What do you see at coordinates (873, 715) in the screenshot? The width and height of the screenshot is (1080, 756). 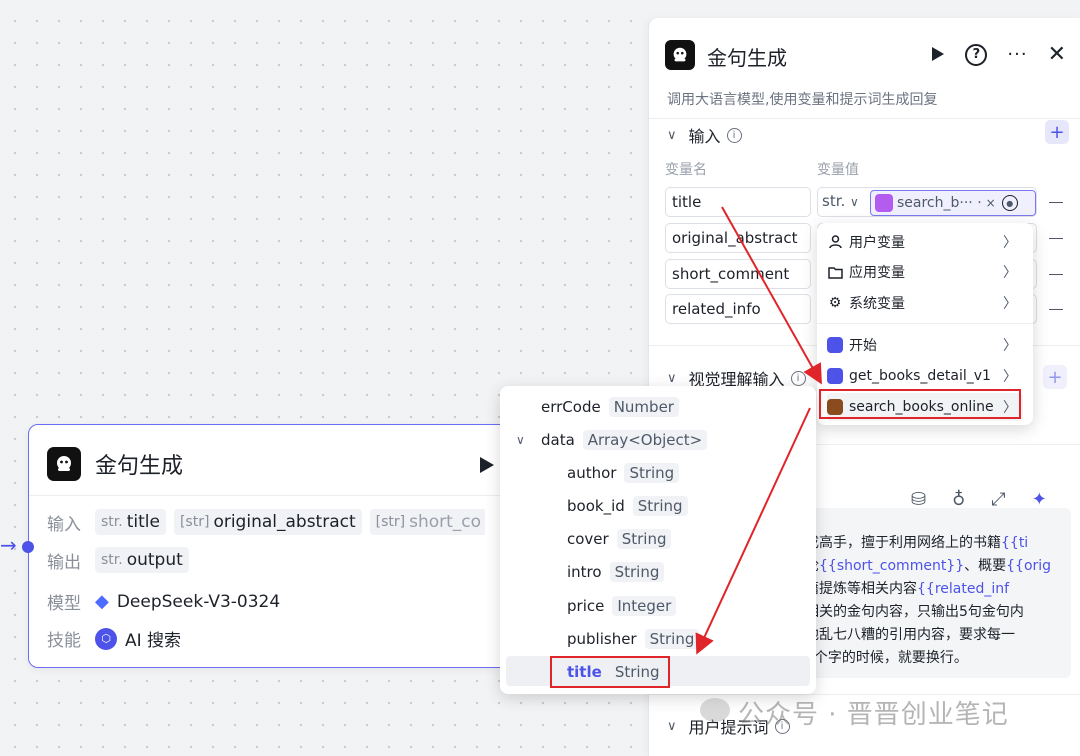 I see `watermark: 公众号 · 晋晋创业笔记` at bounding box center [873, 715].